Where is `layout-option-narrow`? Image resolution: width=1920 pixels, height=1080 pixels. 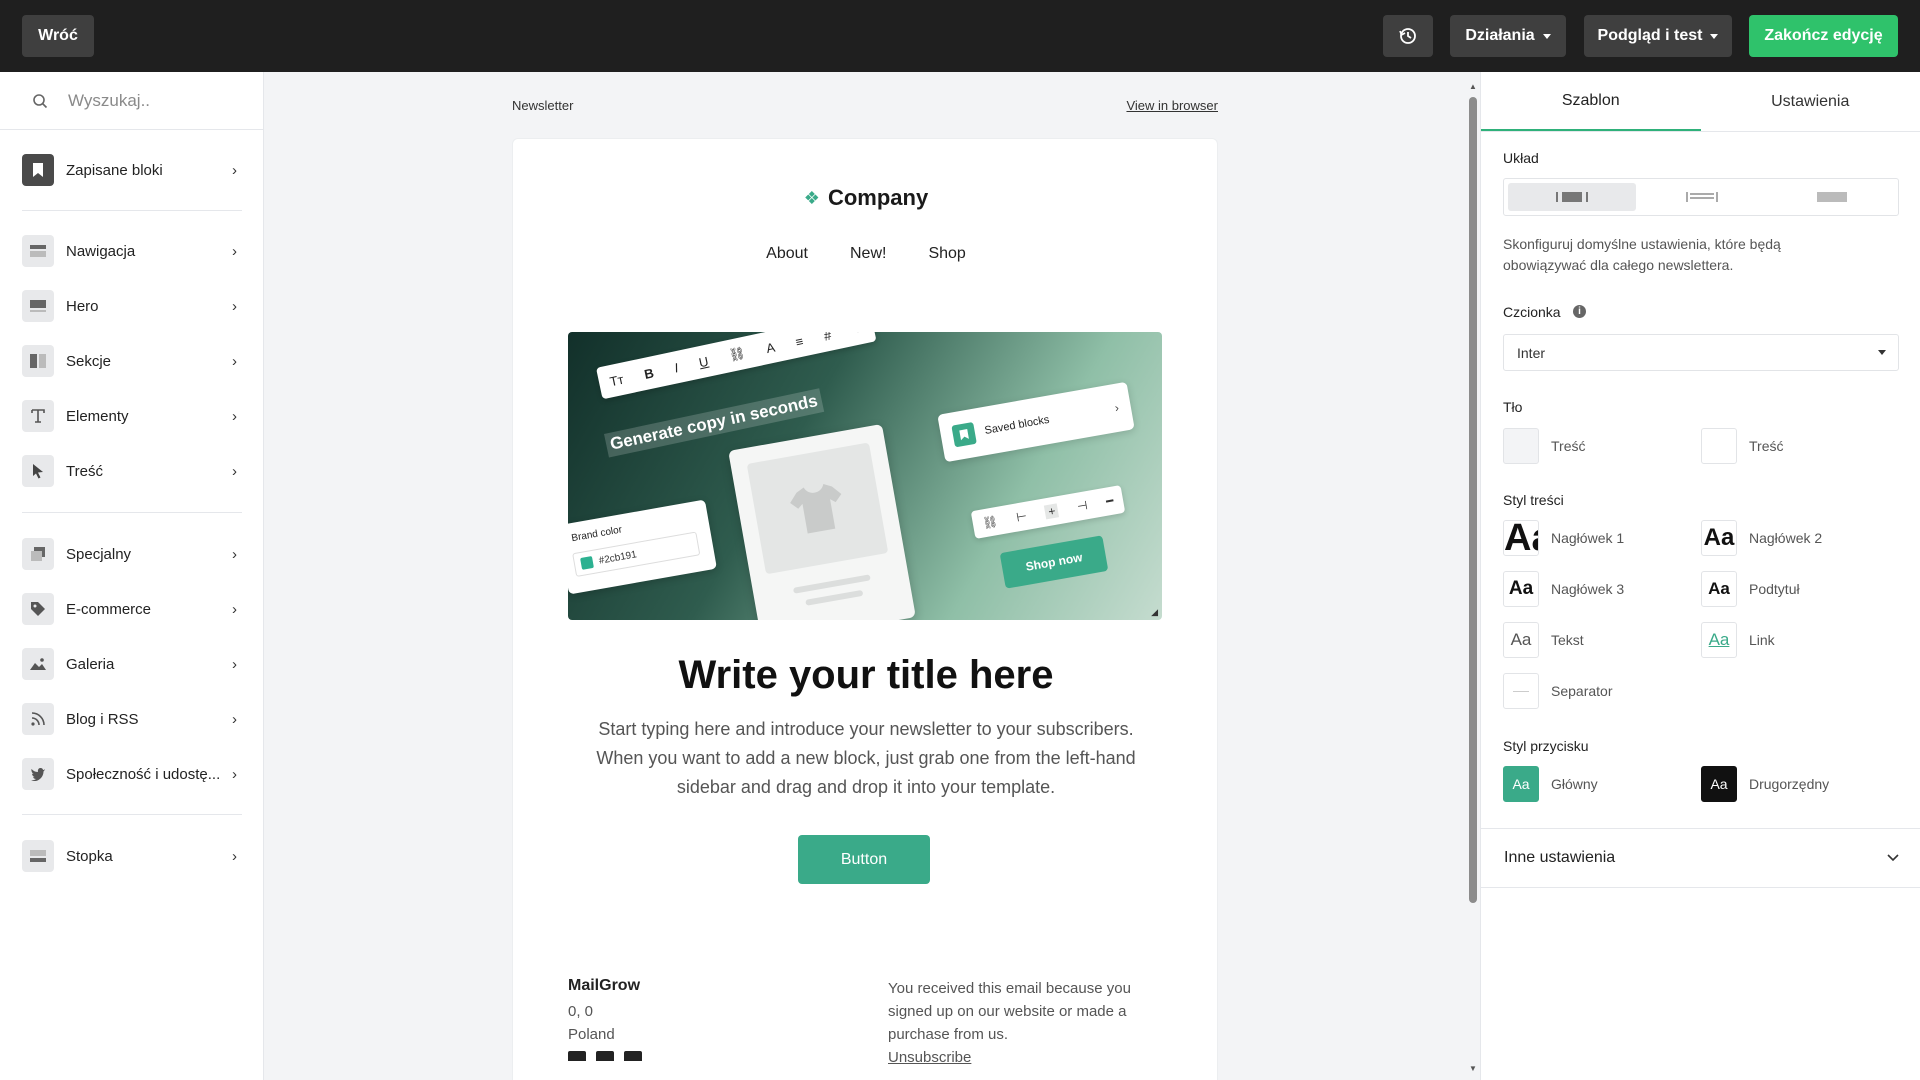 layout-option-narrow is located at coordinates (1572, 197).